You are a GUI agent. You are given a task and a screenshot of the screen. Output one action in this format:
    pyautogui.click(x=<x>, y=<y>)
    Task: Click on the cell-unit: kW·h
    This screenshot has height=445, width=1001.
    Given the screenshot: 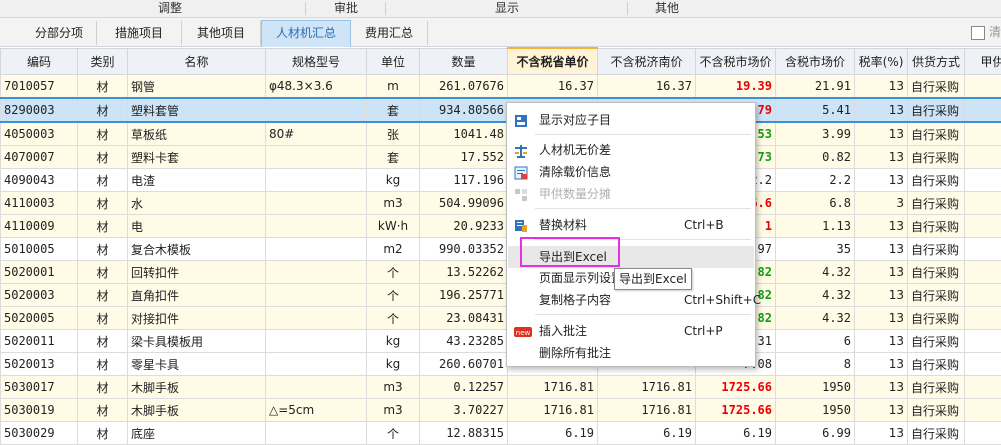 What is the action you would take?
    pyautogui.click(x=393, y=226)
    